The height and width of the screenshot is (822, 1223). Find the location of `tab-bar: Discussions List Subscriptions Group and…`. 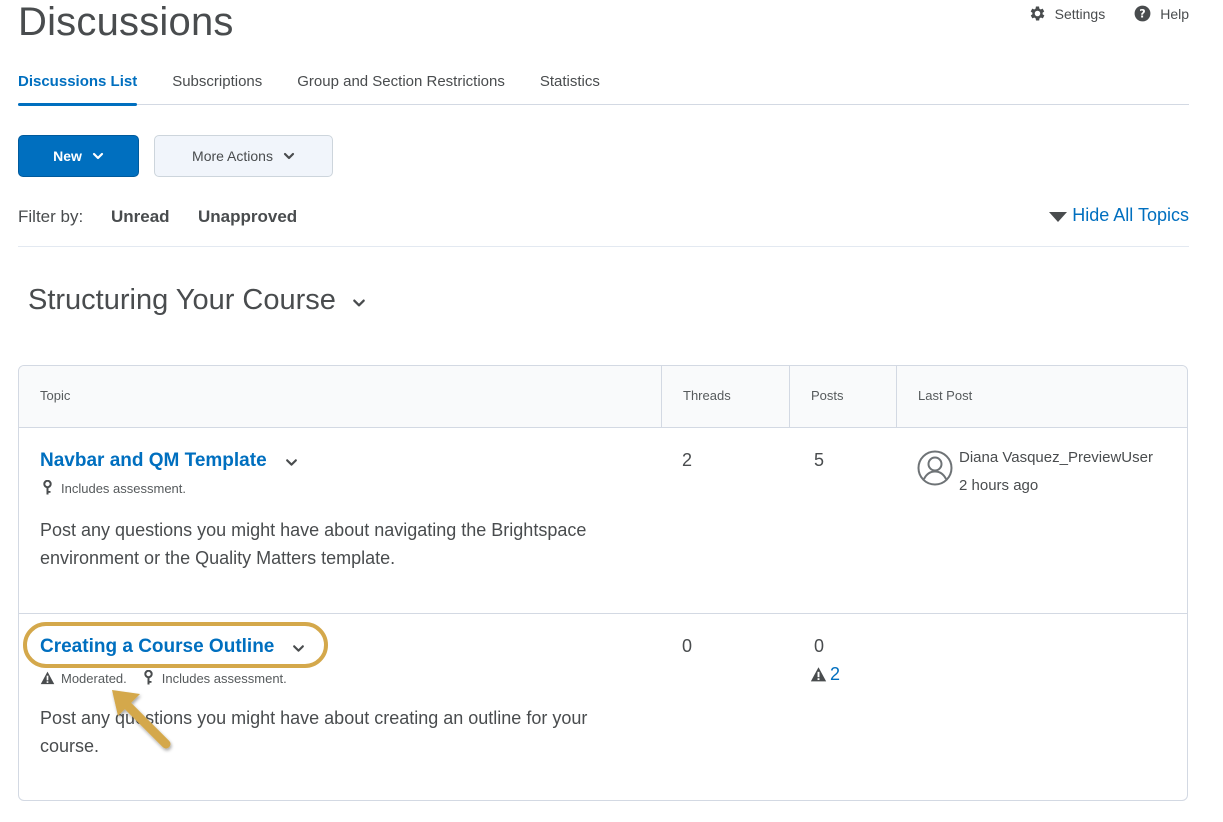

tab-bar: Discussions List Subscriptions Group and… is located at coordinates (603, 88).